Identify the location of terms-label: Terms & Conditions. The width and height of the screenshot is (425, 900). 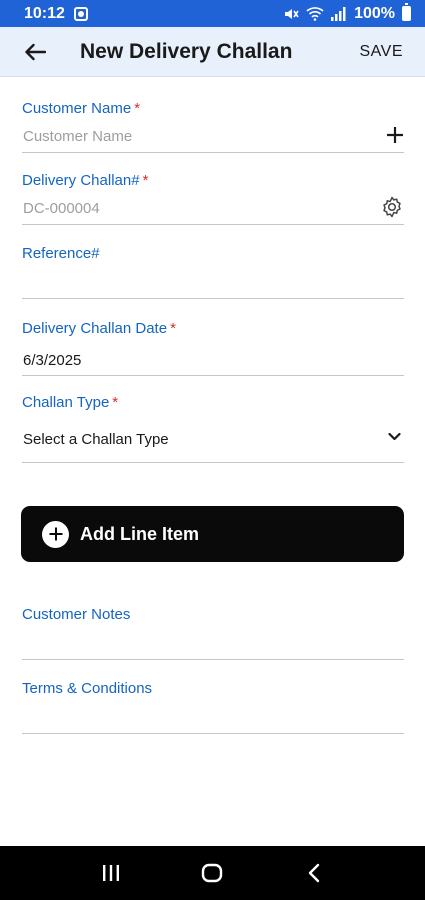
(87, 688).